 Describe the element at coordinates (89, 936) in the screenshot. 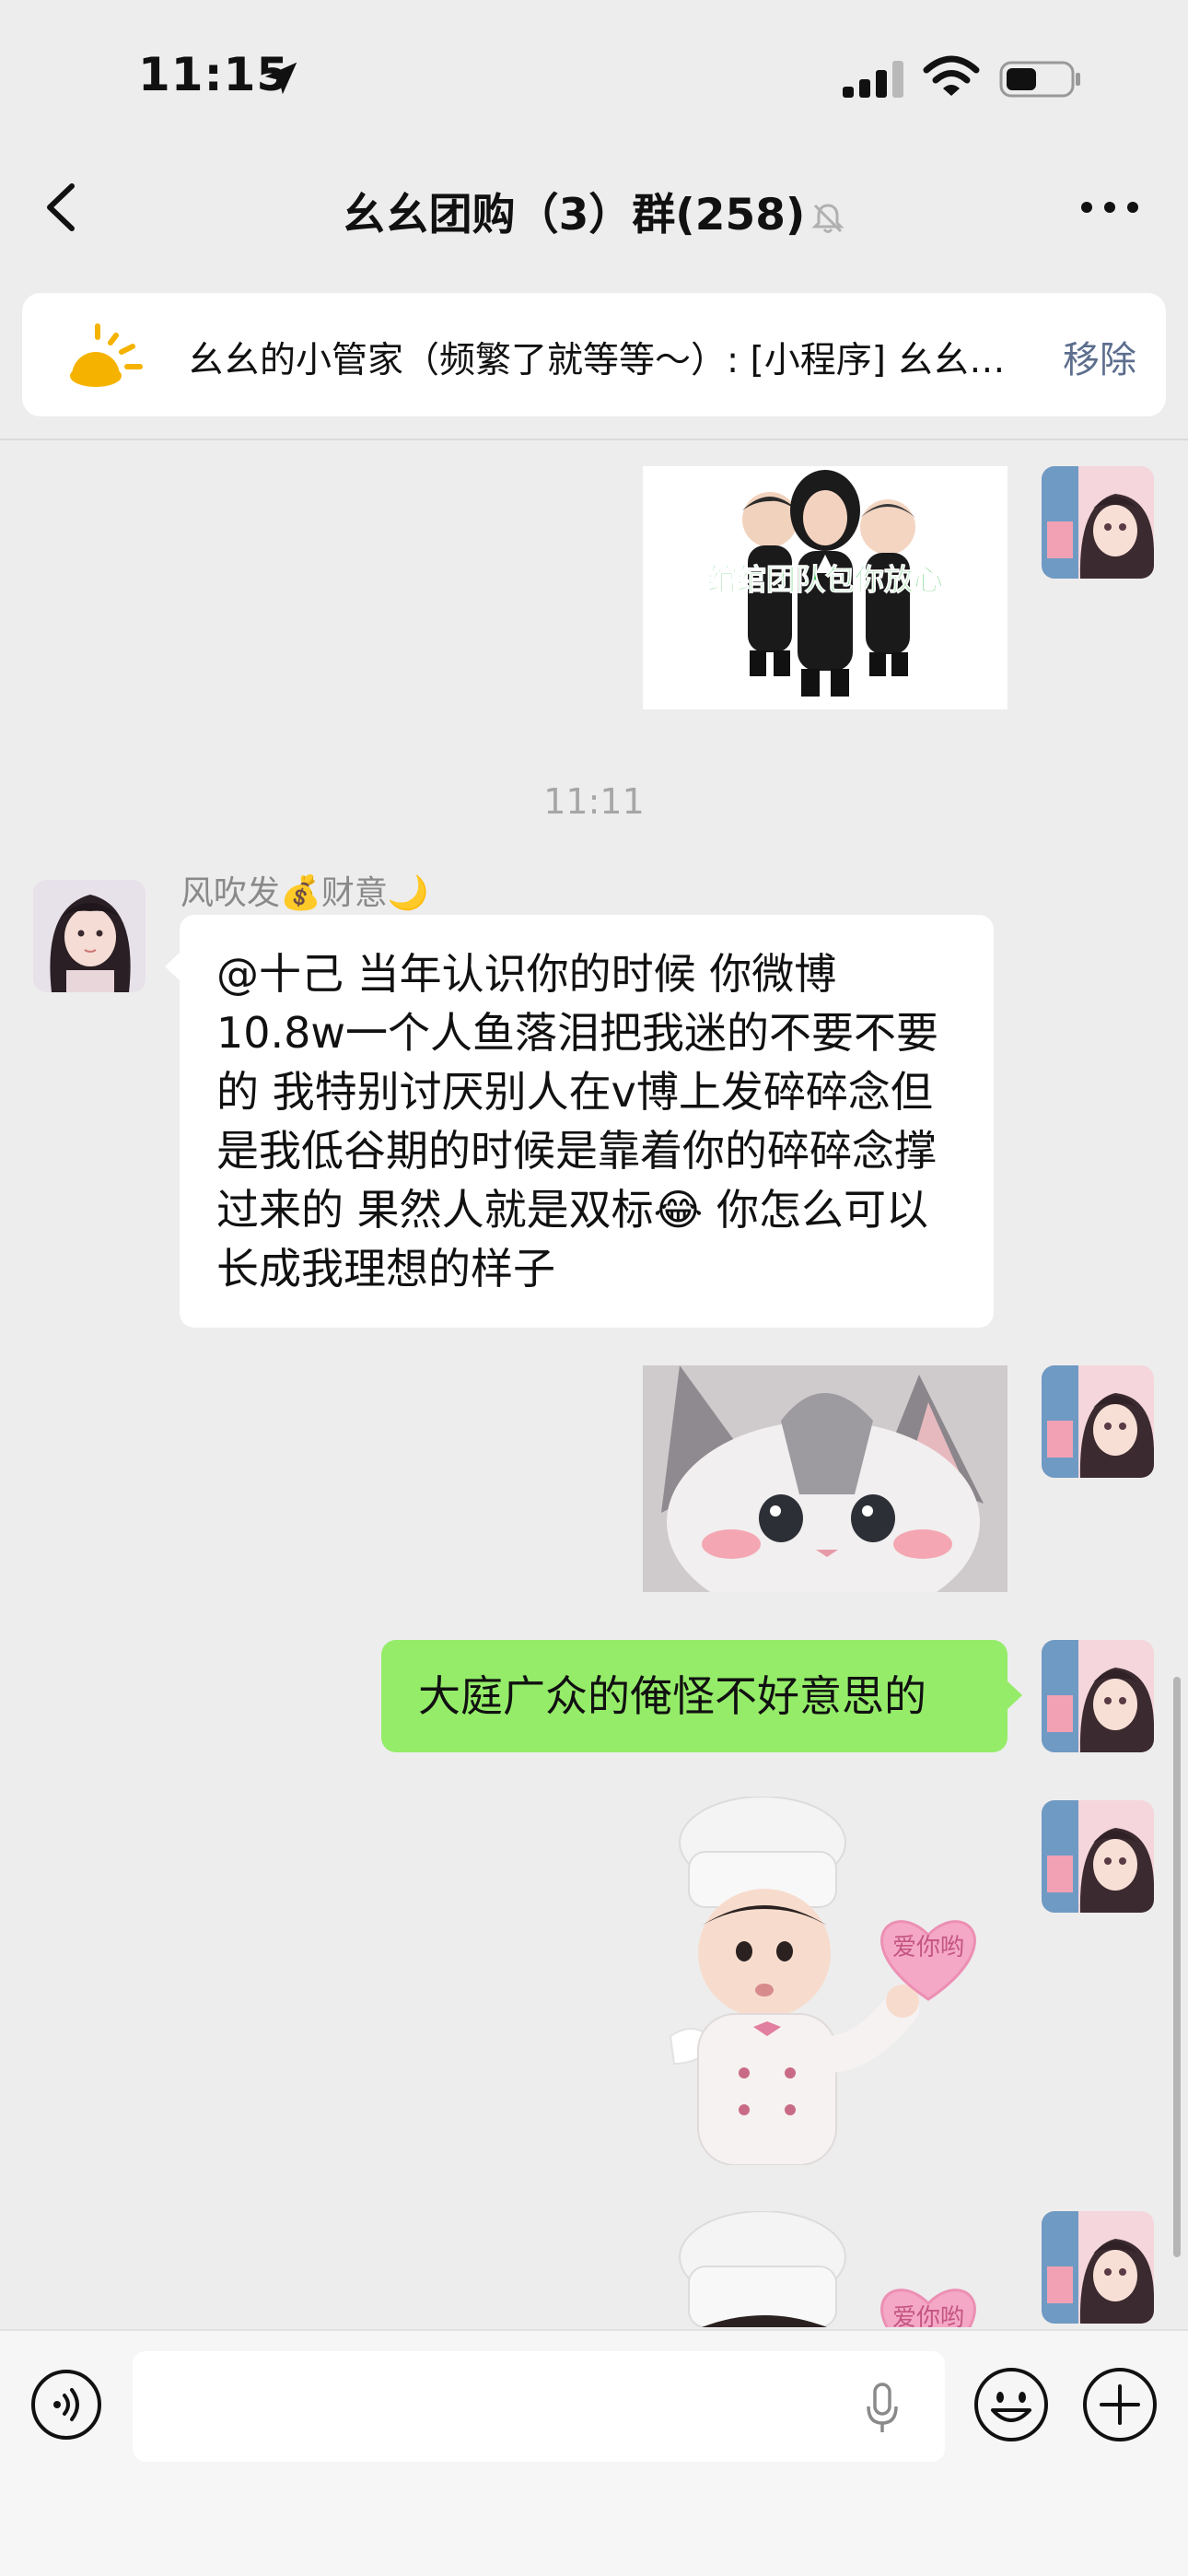

I see `sender-avatar` at that location.